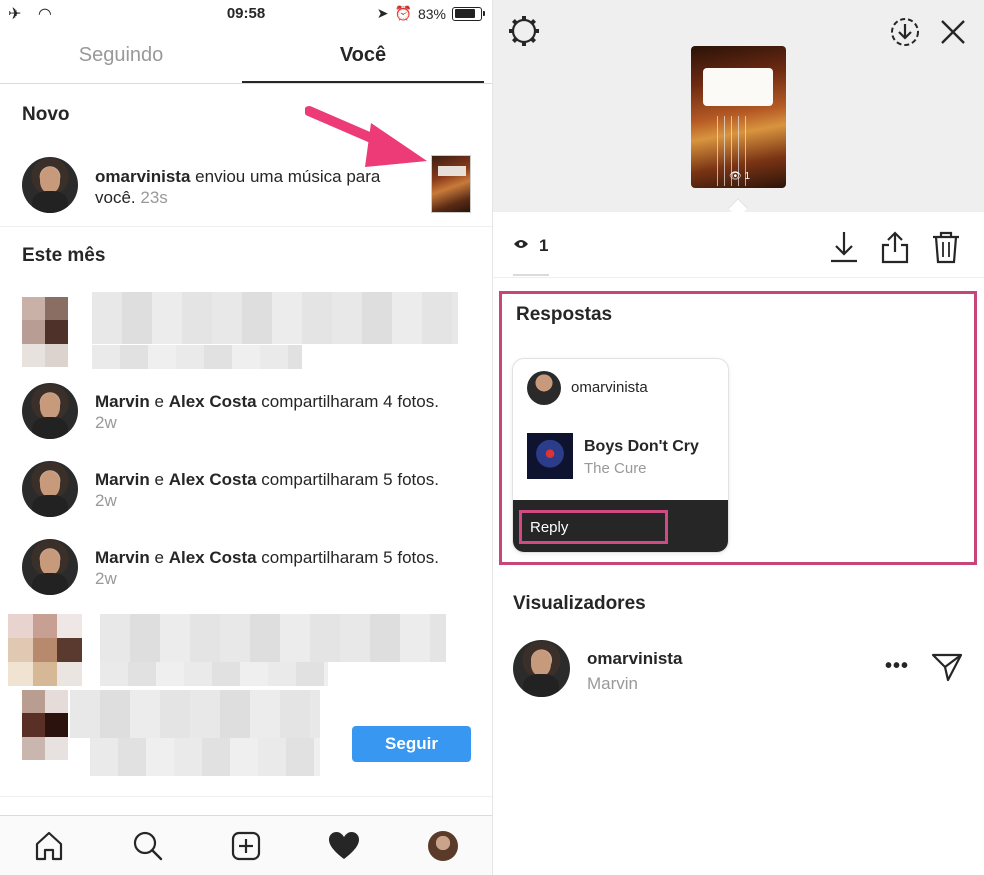 This screenshot has height=875, width=984. What do you see at coordinates (641, 446) in the screenshot?
I see `song-title: Boys Don't Cry` at bounding box center [641, 446].